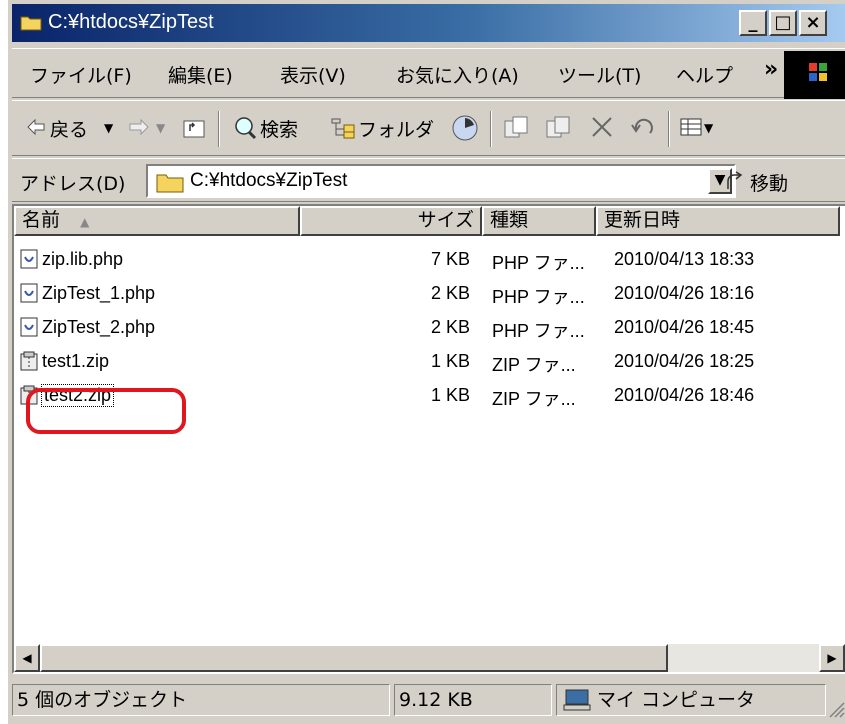 This screenshot has width=845, height=724. What do you see at coordinates (577, 700) in the screenshot?
I see `my-computer-icon` at bounding box center [577, 700].